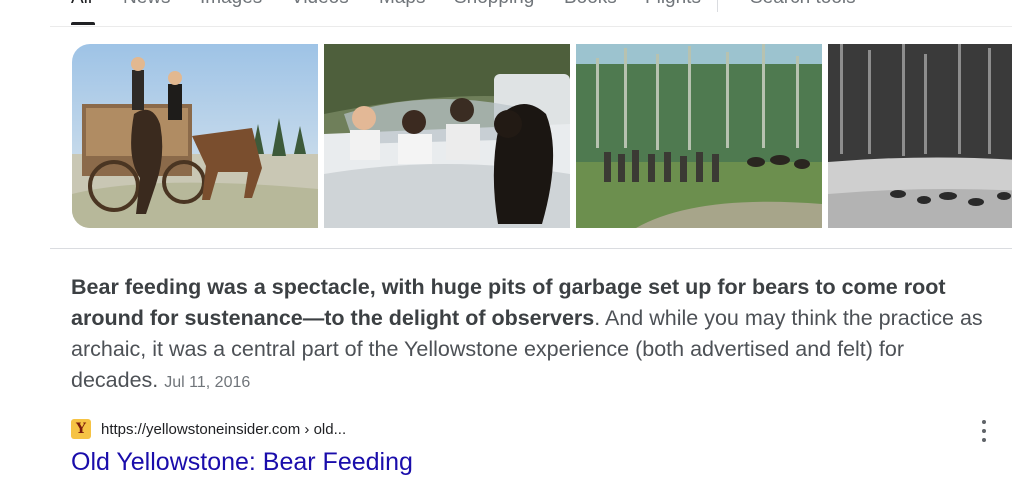 The width and height of the screenshot is (1034, 500). Describe the element at coordinates (531, 248) in the screenshot. I see `result-divider` at that location.